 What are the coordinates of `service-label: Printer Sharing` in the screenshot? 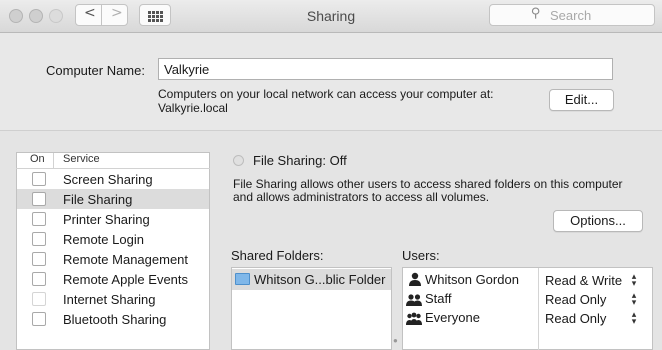 It's located at (106, 219).